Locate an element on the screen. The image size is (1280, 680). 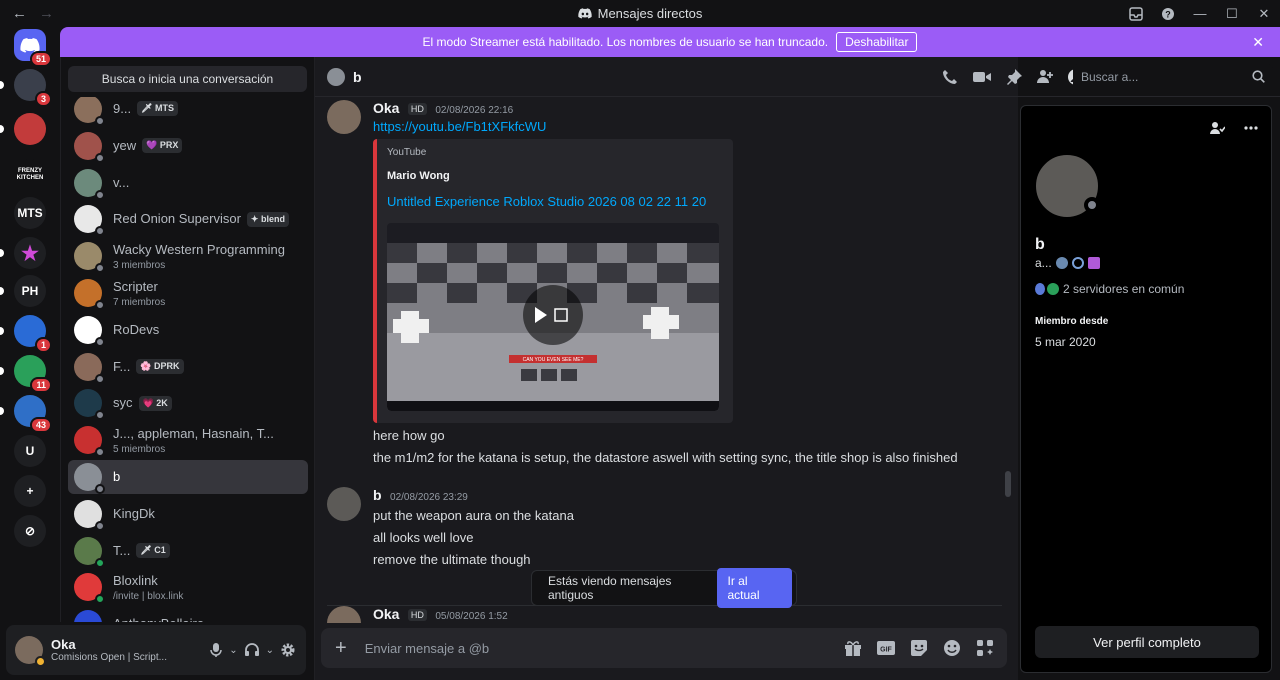
friend-request-icon is located at coordinates (1217, 128).